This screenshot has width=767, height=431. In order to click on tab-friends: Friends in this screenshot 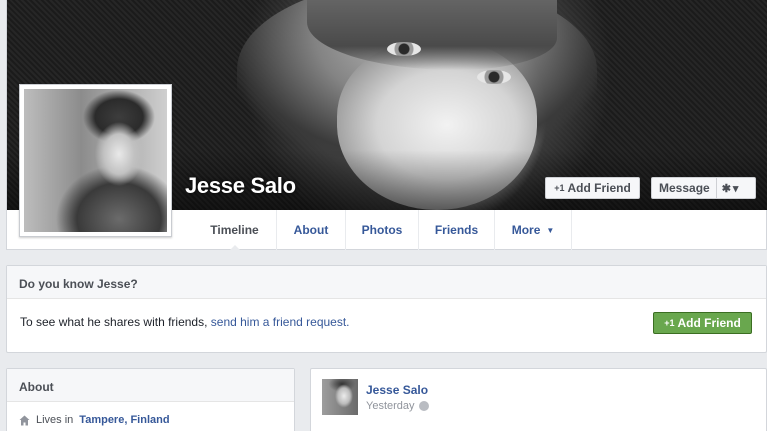, I will do `click(457, 230)`.